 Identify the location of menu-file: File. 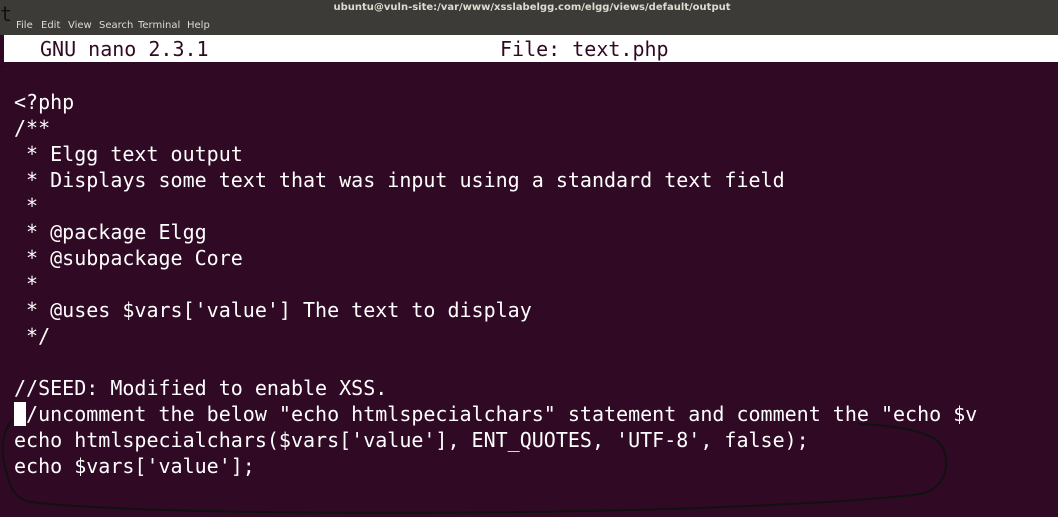
(24, 25).